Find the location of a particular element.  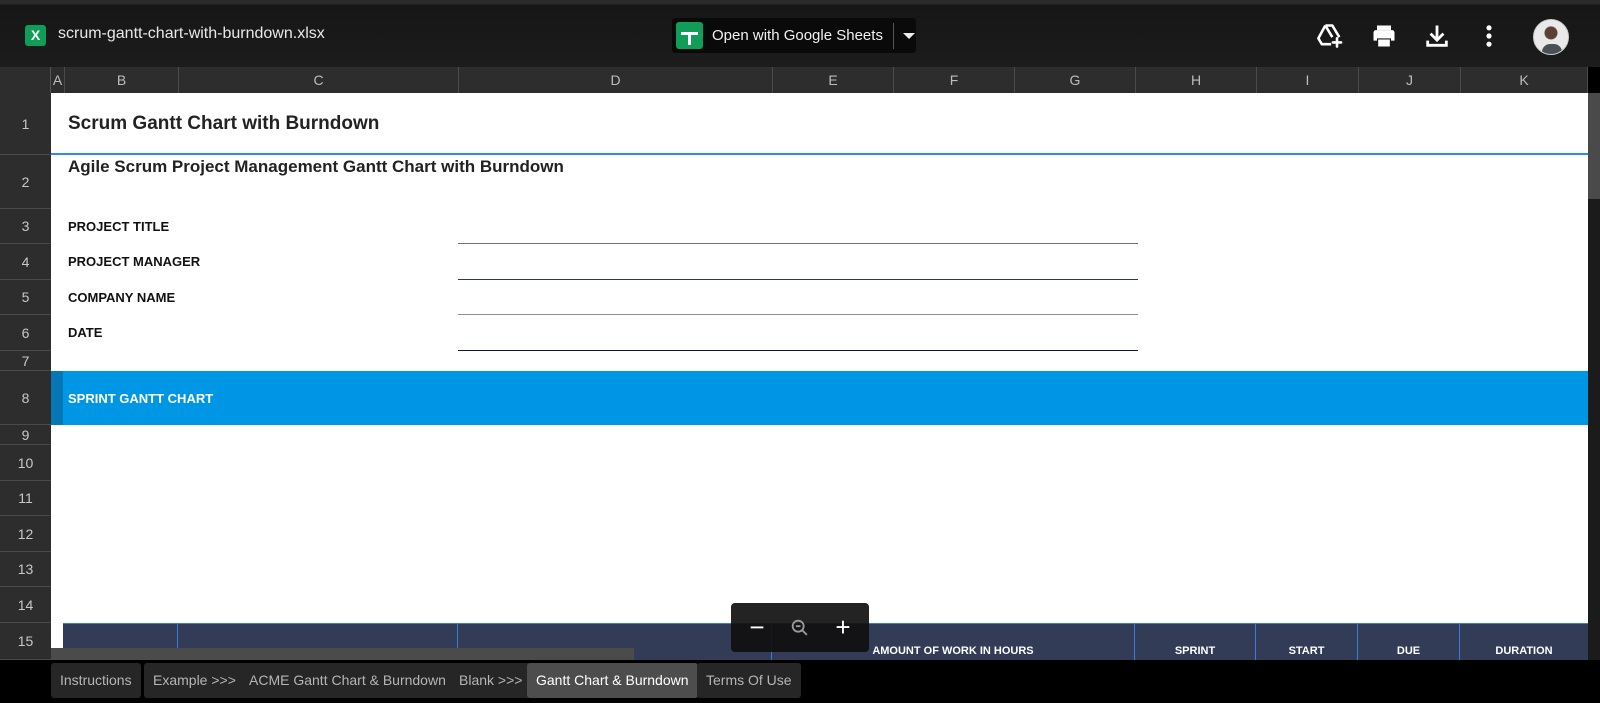

print-icon is located at coordinates (1384, 36).